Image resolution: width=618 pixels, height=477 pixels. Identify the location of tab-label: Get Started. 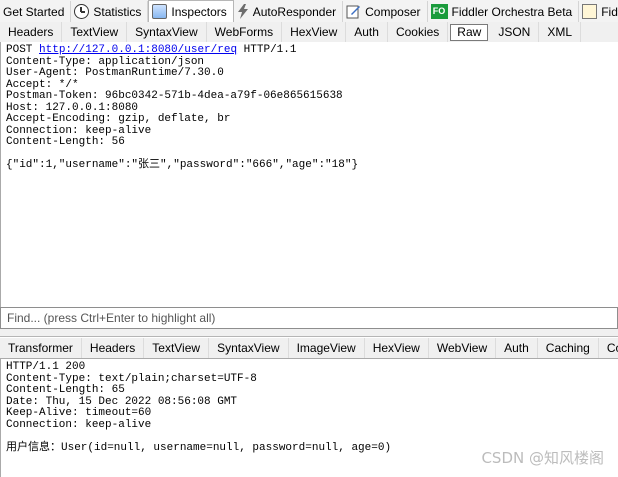
(34, 11).